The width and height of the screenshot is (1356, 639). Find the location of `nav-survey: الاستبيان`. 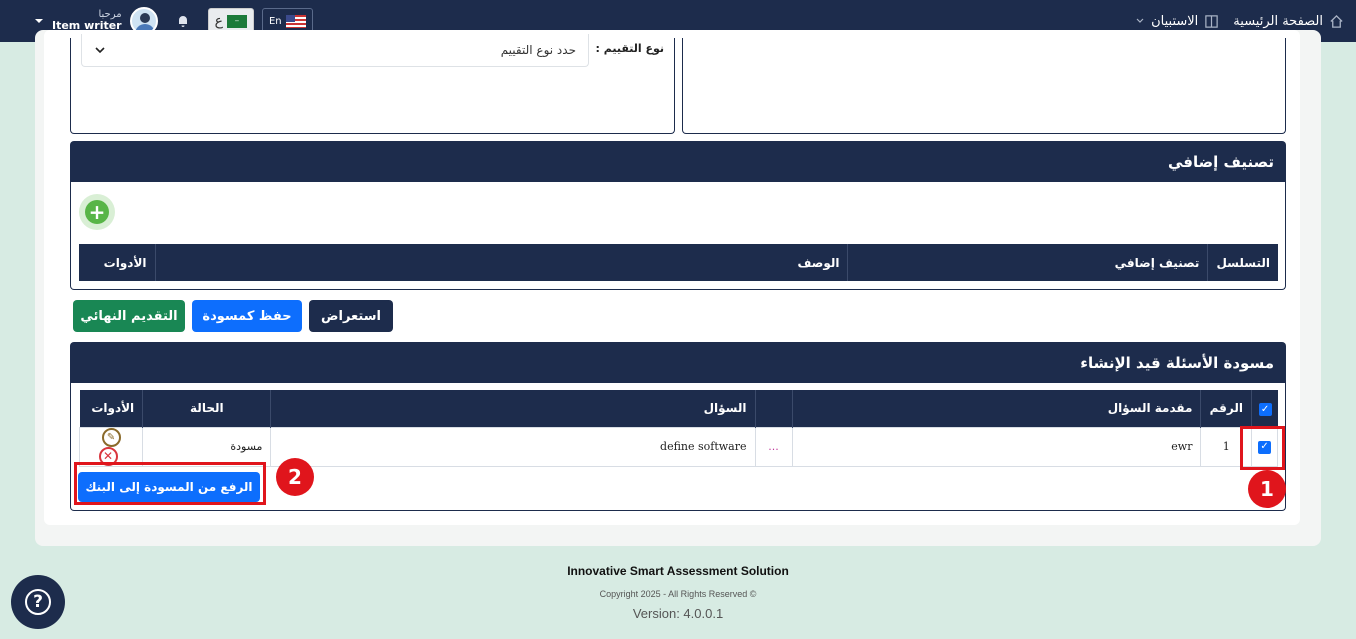

nav-survey: الاستبيان is located at coordinates (1177, 21).